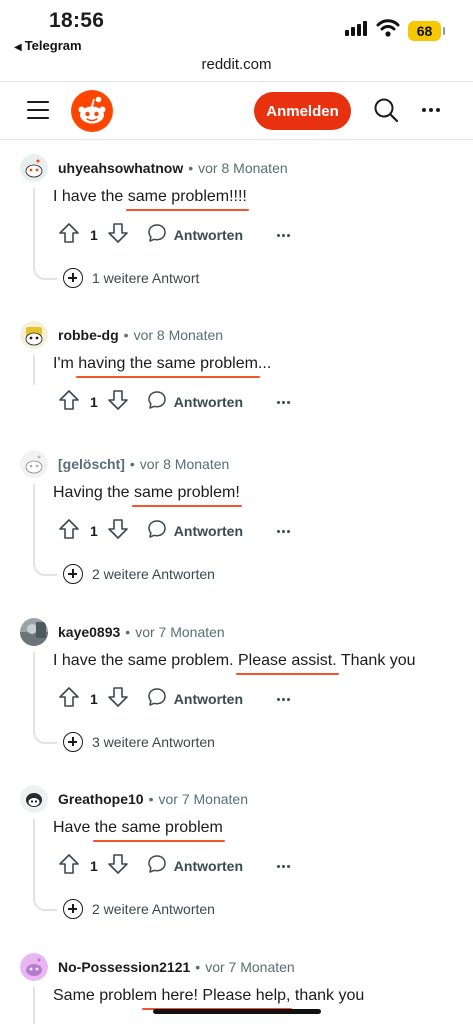 The height and width of the screenshot is (1024, 473). What do you see at coordinates (287, 660) in the screenshot?
I see `underlined-text: Please assist.` at bounding box center [287, 660].